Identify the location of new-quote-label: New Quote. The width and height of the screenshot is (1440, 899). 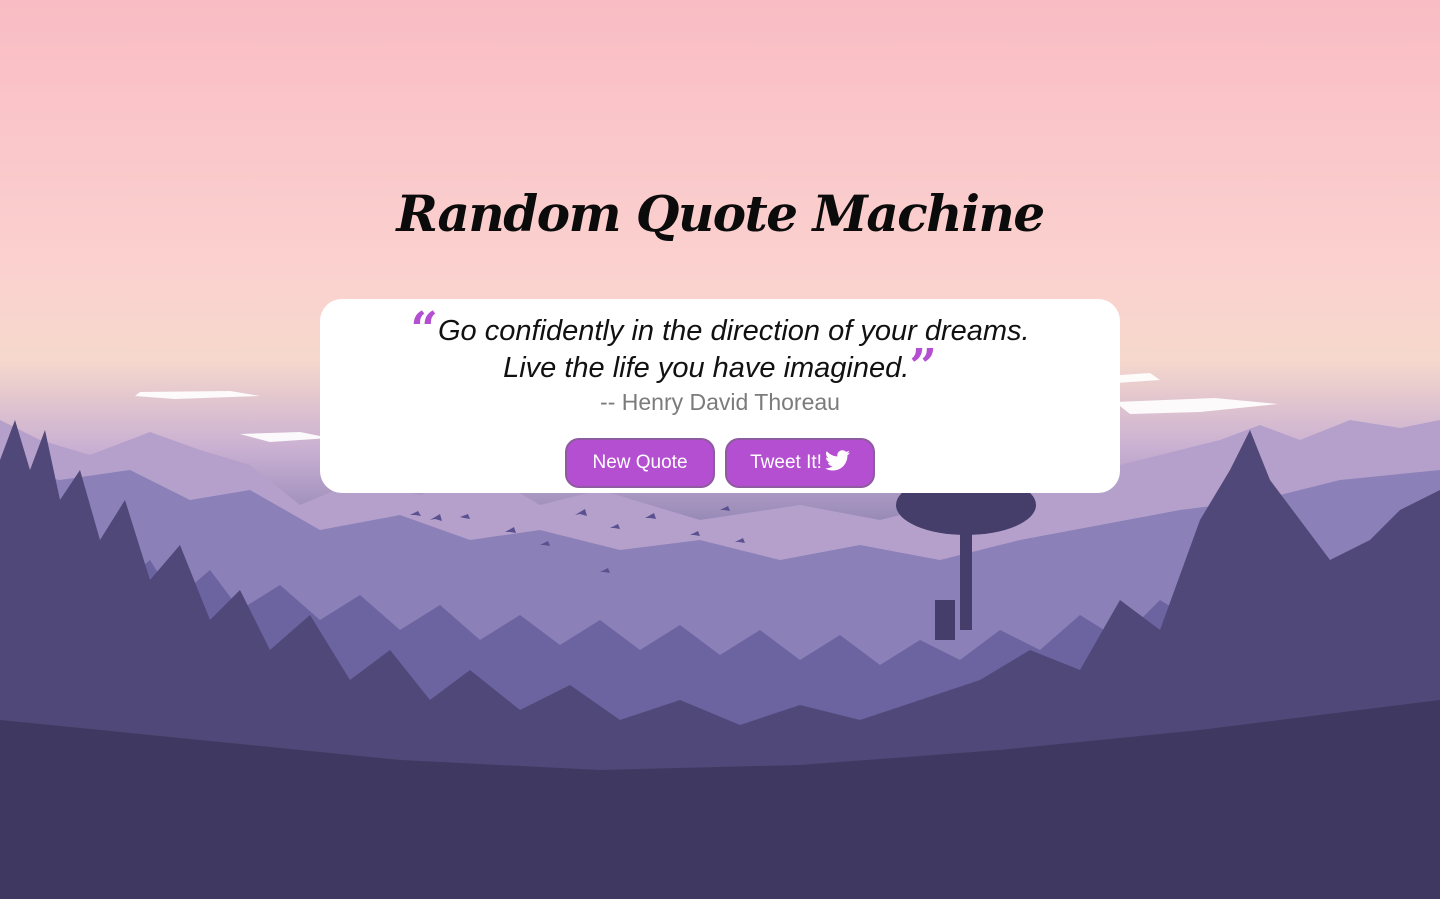
(640, 462).